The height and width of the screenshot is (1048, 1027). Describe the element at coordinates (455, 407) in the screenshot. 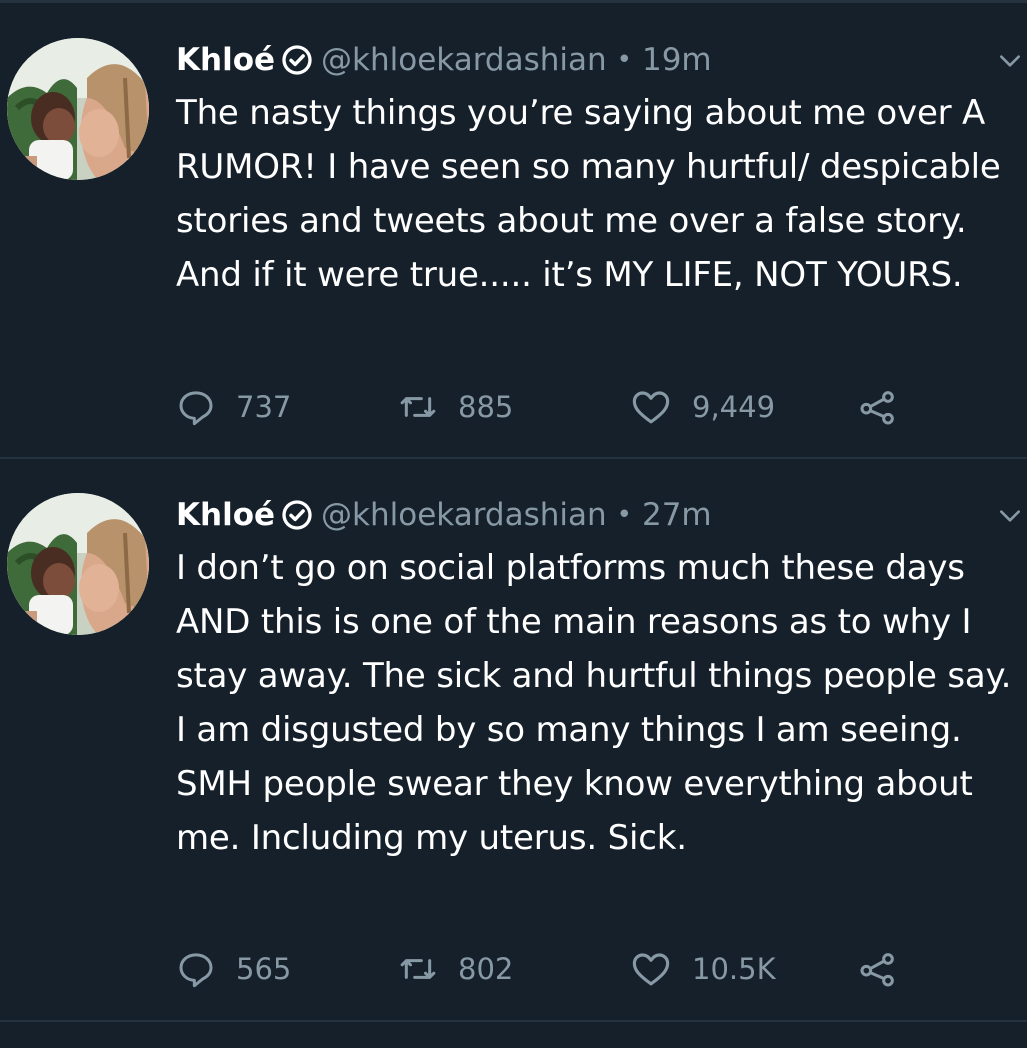

I see `retweet-button: 885` at that location.